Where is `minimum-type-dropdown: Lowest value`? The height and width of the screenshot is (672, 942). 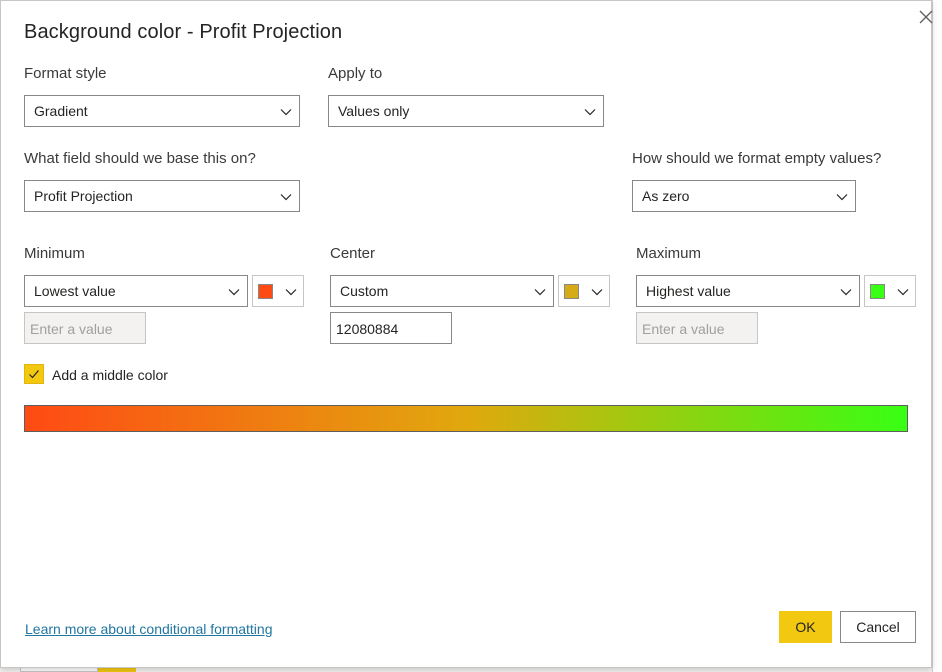
minimum-type-dropdown: Lowest value is located at coordinates (136, 291).